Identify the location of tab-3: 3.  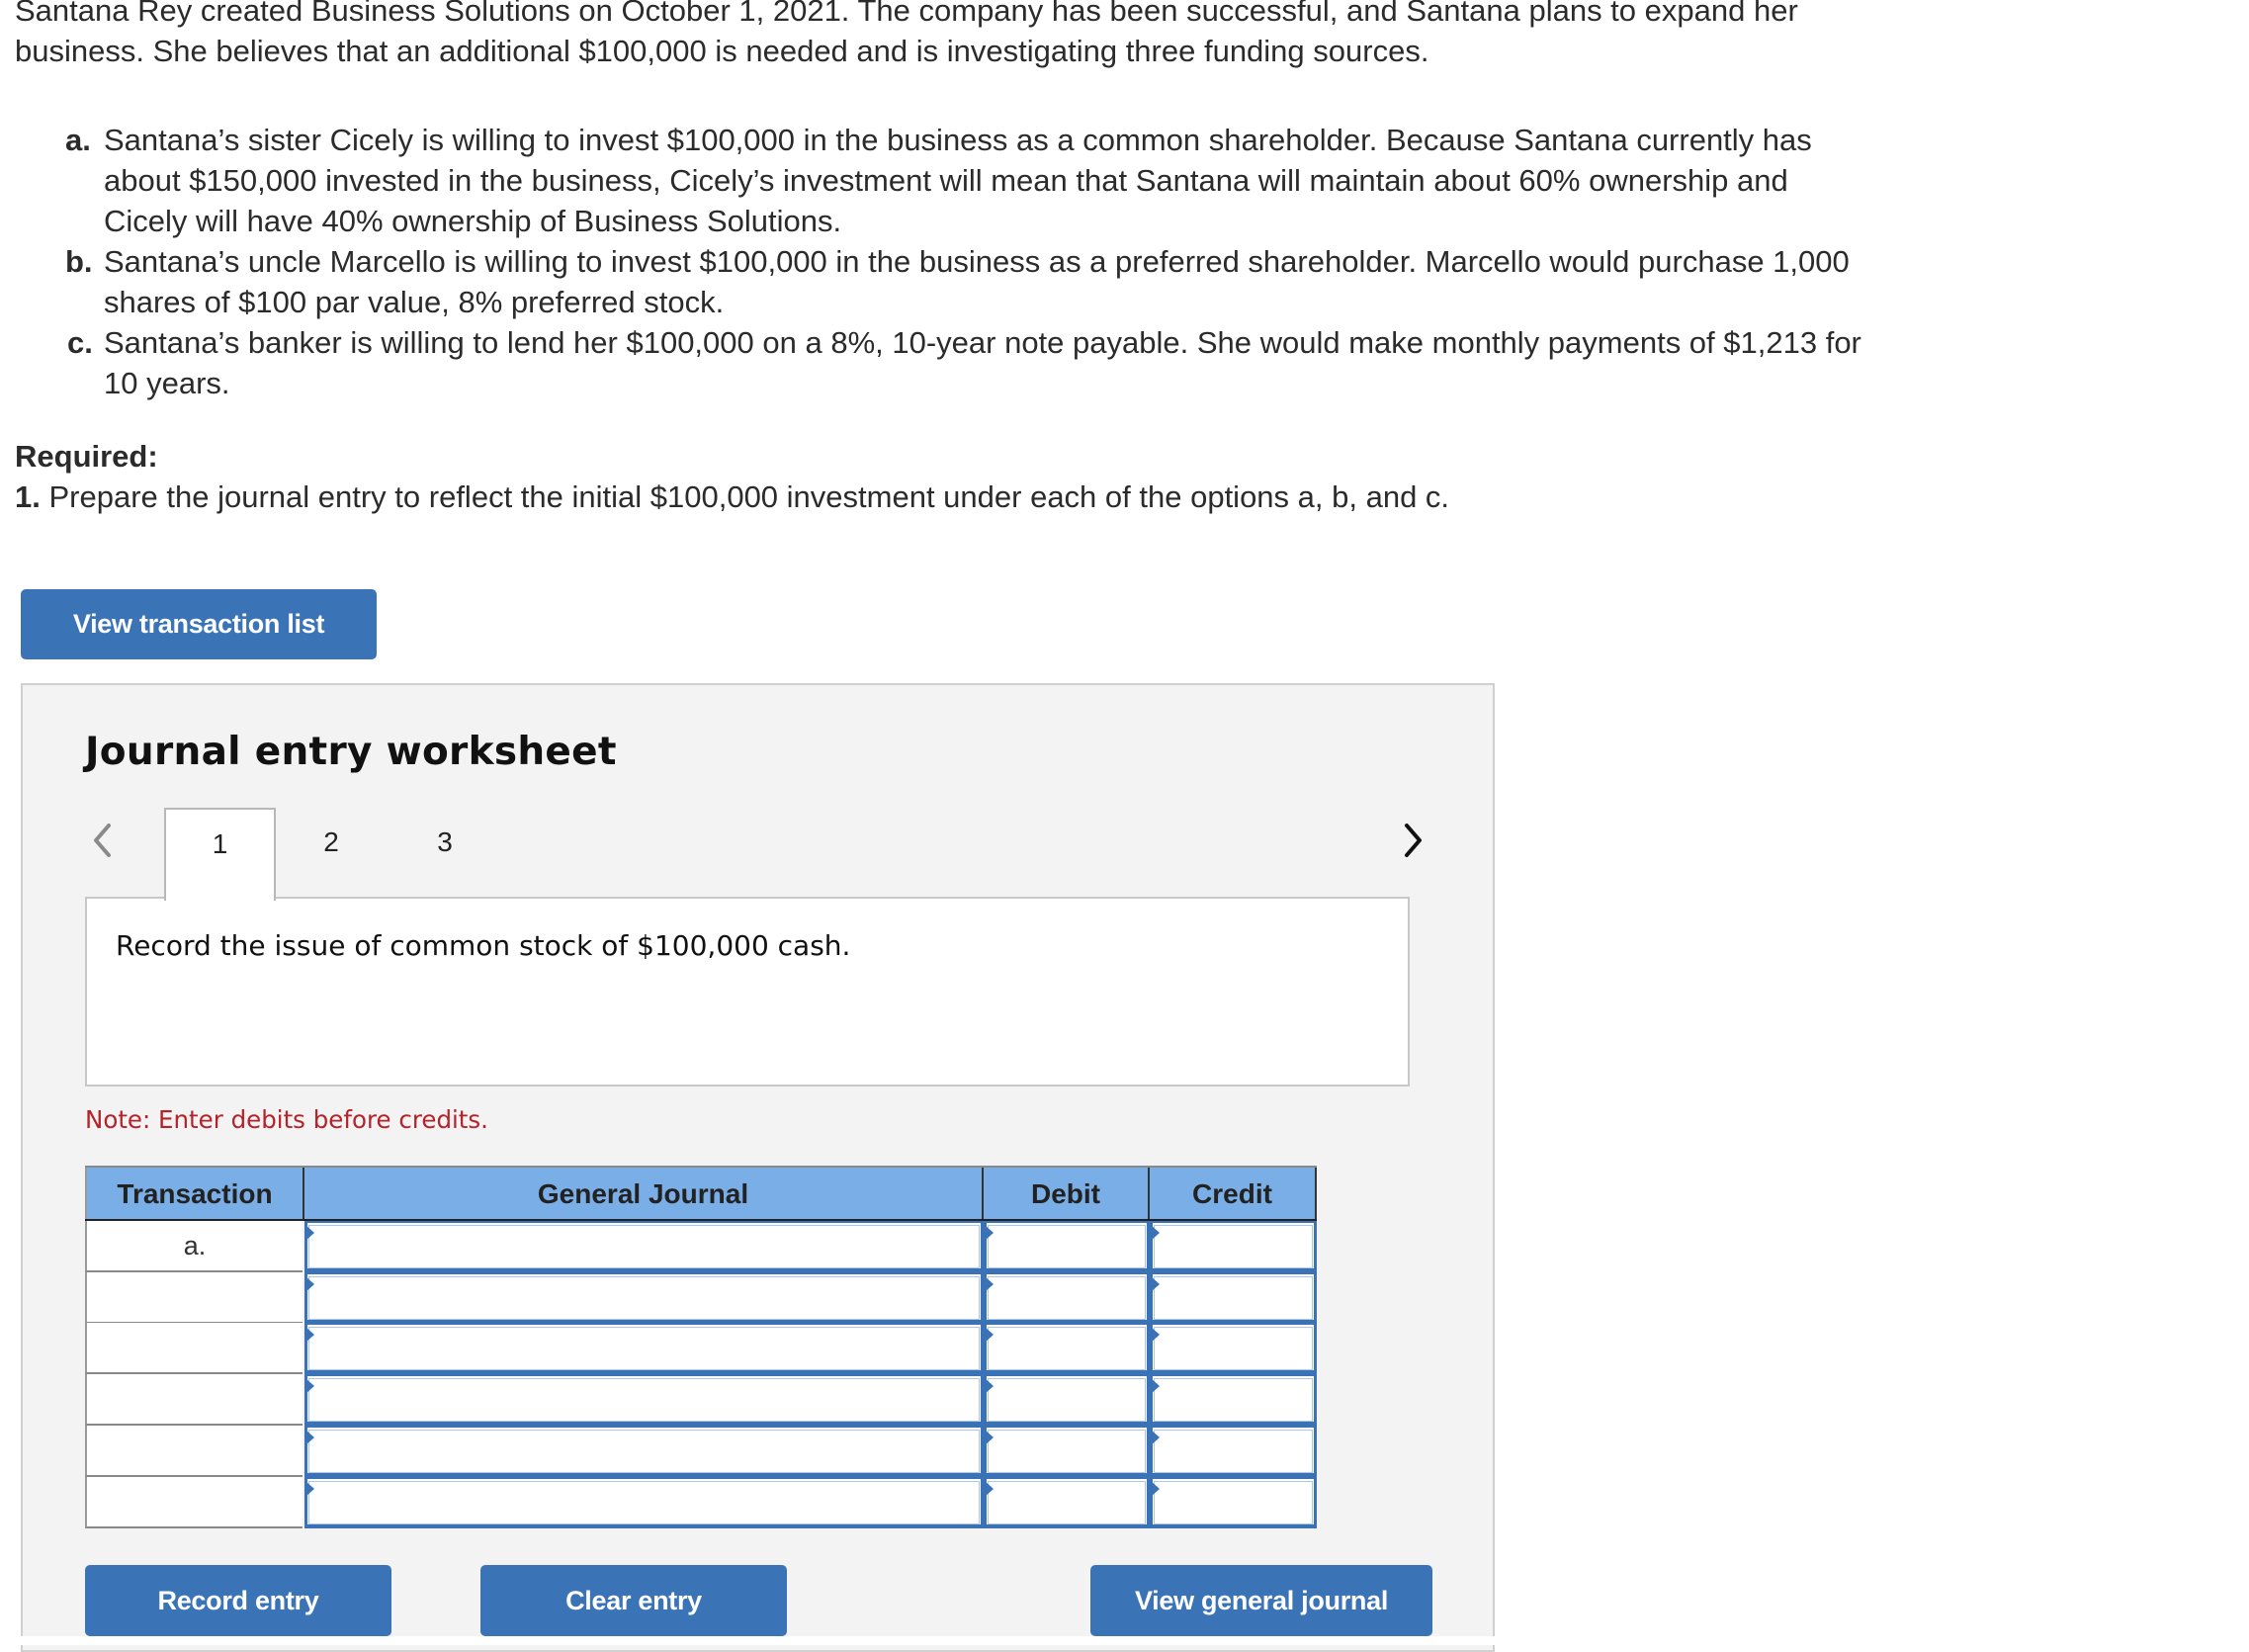
(445, 842).